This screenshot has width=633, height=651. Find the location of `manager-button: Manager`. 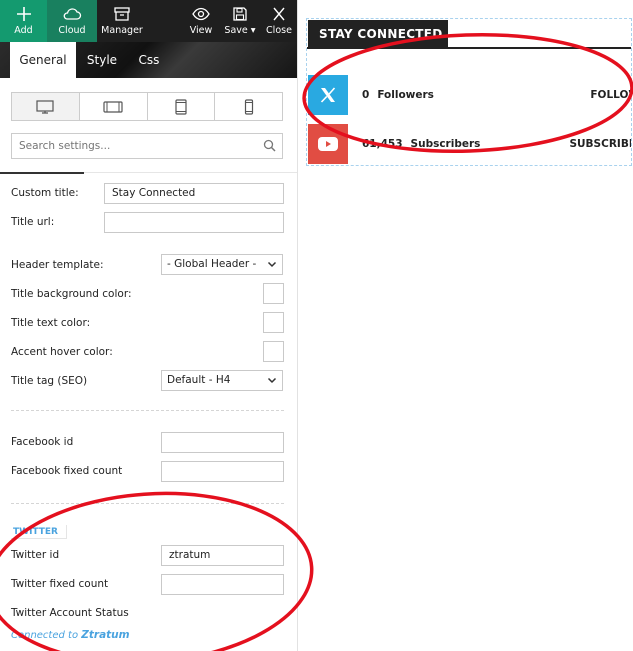

manager-button: Manager is located at coordinates (122, 21).